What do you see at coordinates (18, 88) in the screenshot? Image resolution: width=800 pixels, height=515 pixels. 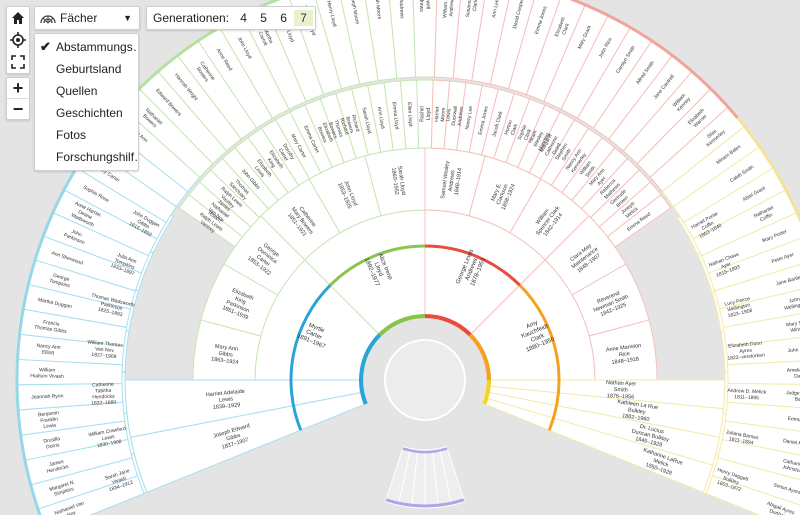 I see `zoom-in-button: +` at bounding box center [18, 88].